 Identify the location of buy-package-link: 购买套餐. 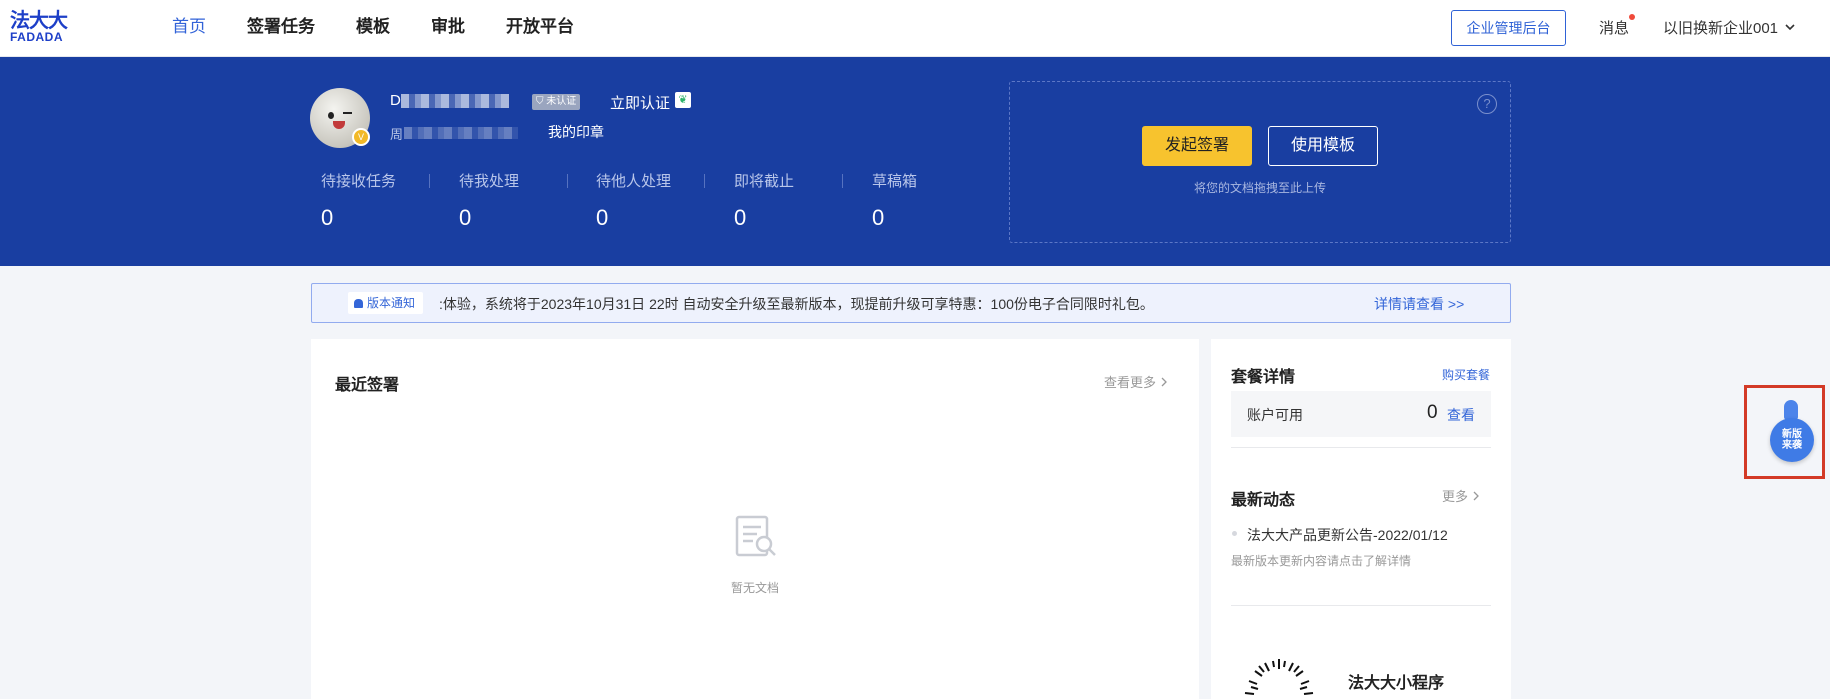
(1466, 374).